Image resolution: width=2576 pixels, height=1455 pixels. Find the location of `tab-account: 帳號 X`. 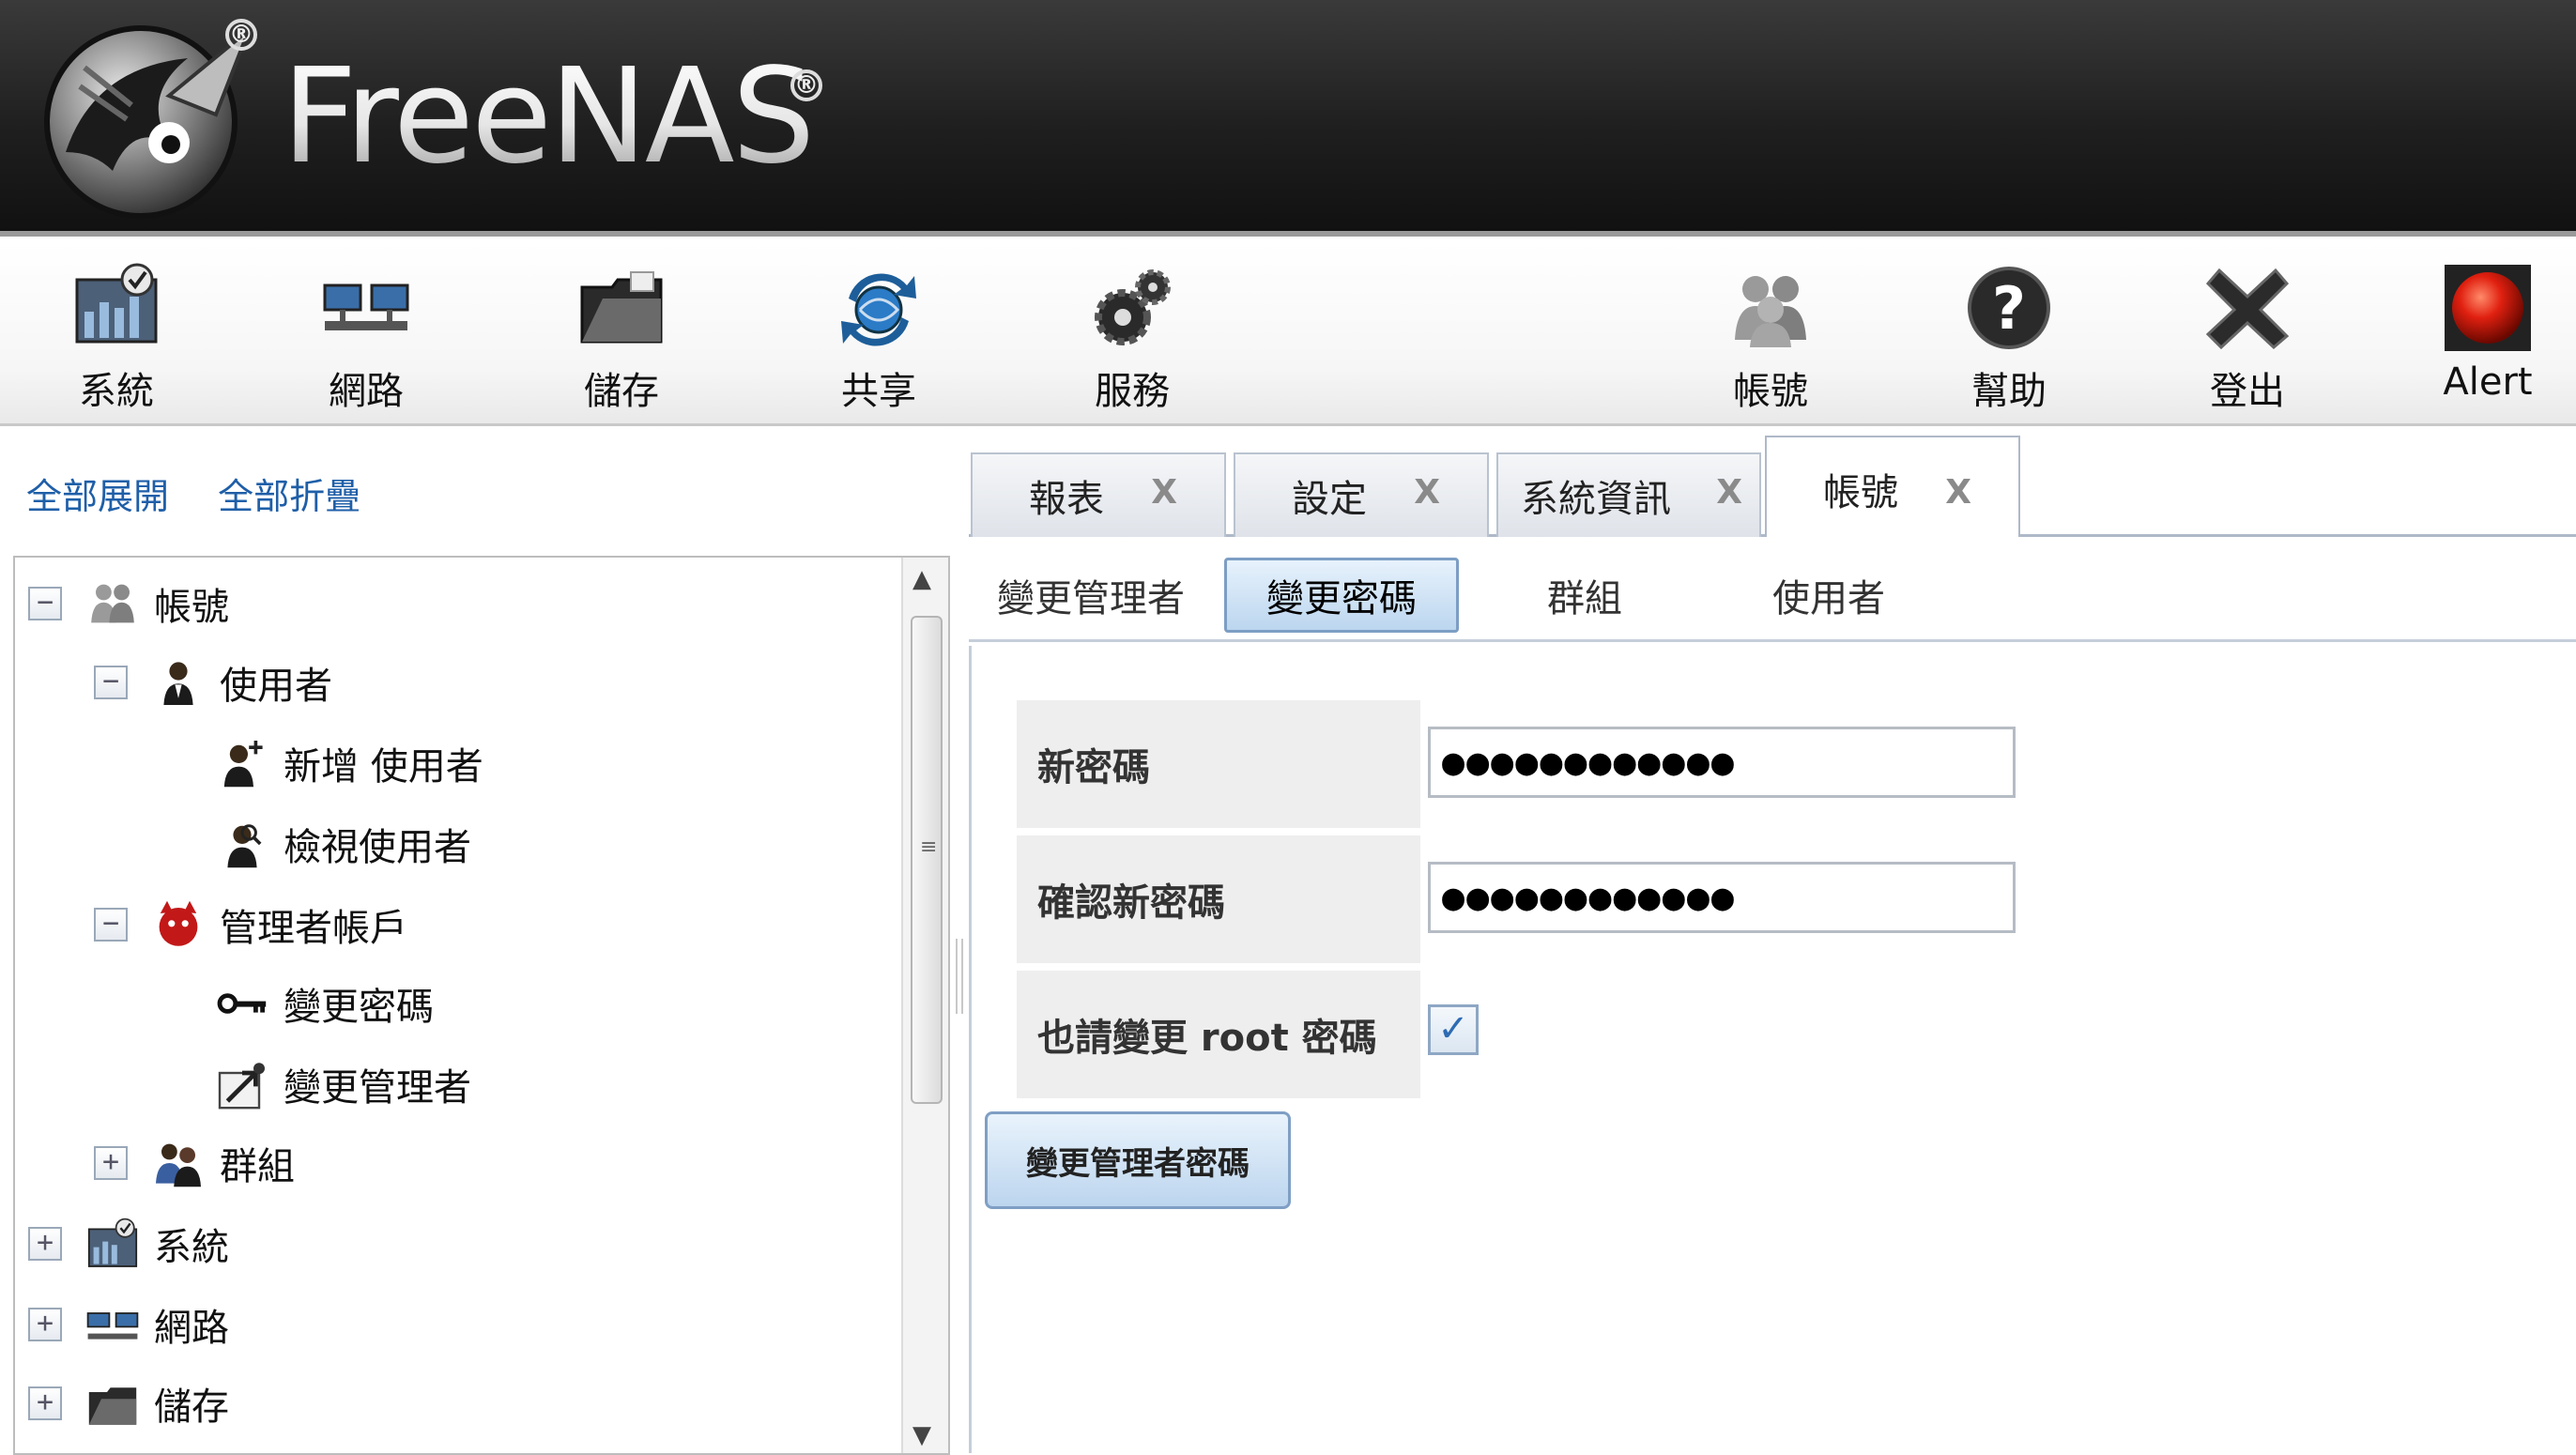

tab-account: 帳號 X is located at coordinates (1893, 488).